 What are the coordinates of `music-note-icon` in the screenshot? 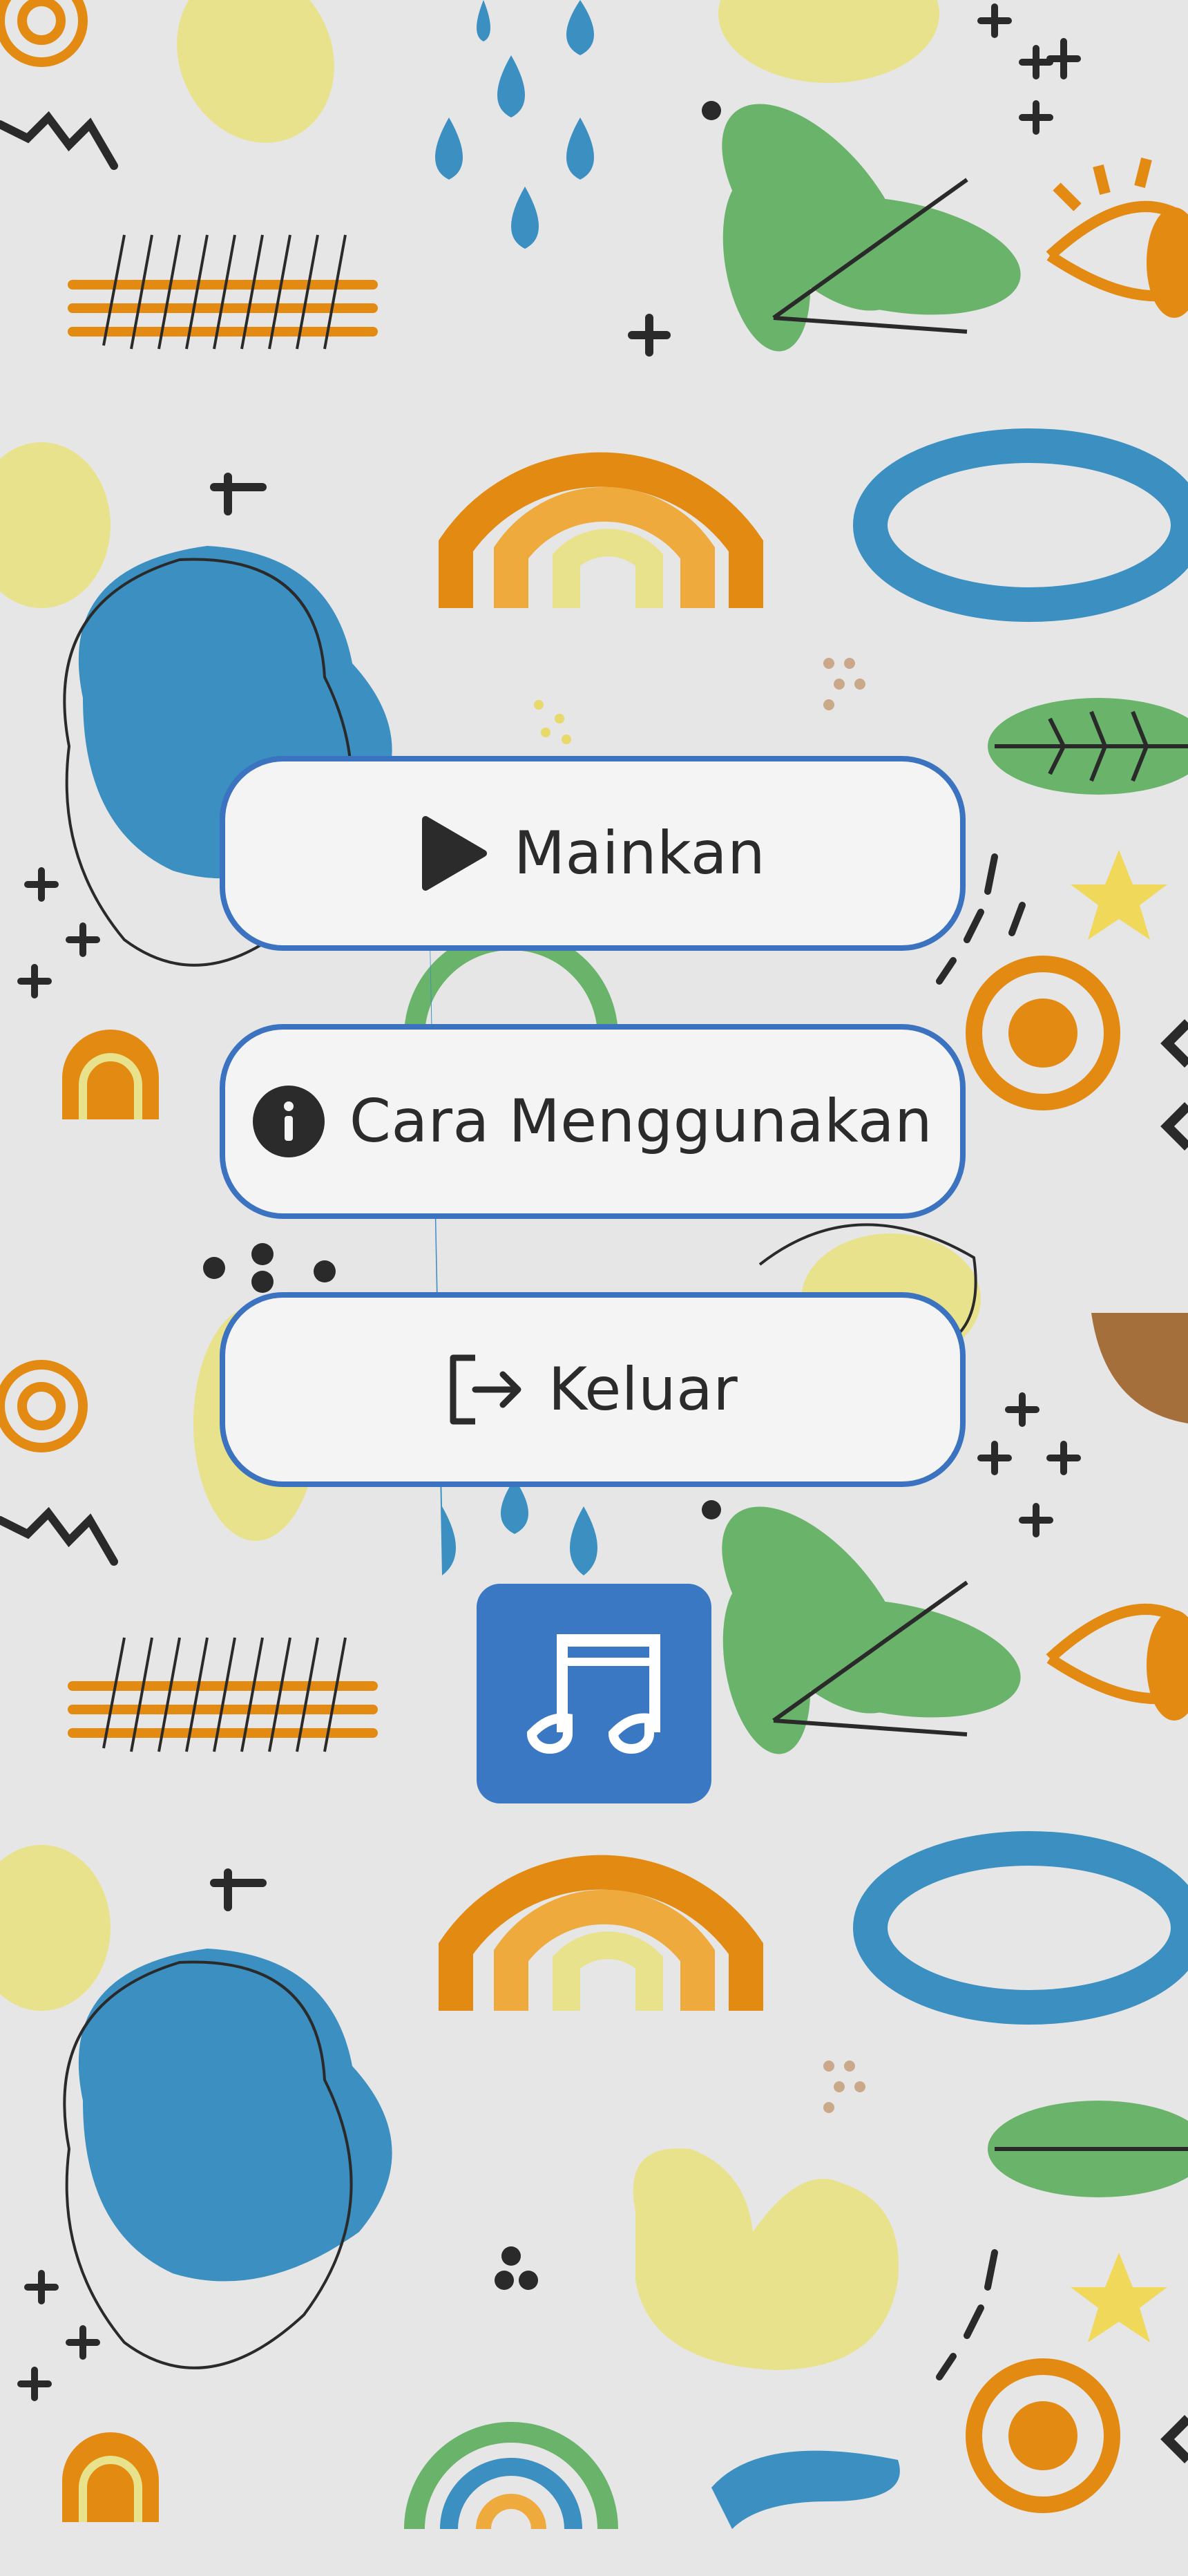 It's located at (594, 1693).